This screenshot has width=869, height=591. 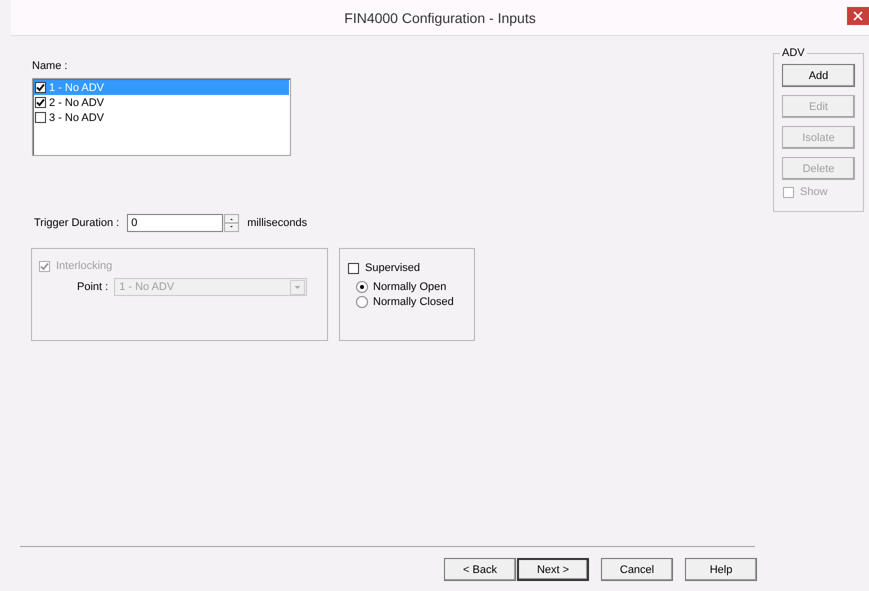 What do you see at coordinates (413, 302) in the screenshot?
I see `radio-label: Normally Closed` at bounding box center [413, 302].